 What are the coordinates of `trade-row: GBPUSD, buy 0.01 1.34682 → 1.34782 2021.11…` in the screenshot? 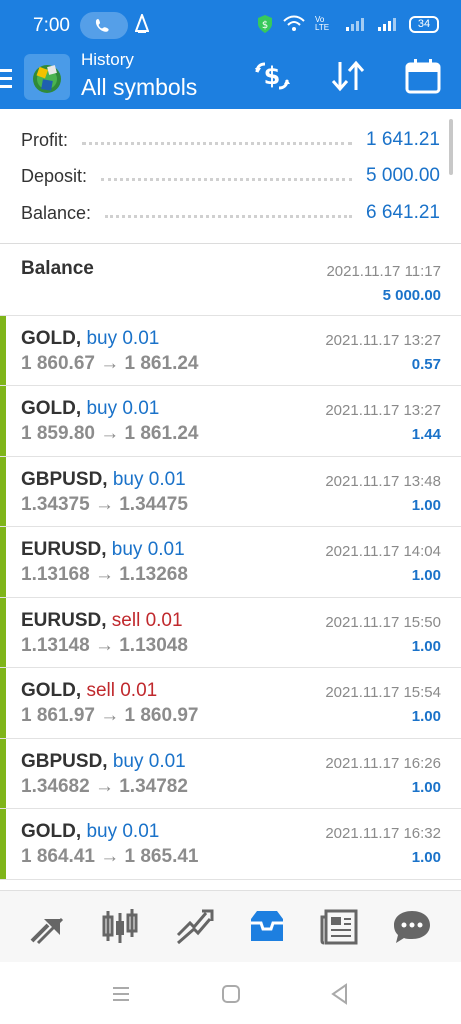 It's located at (230, 773).